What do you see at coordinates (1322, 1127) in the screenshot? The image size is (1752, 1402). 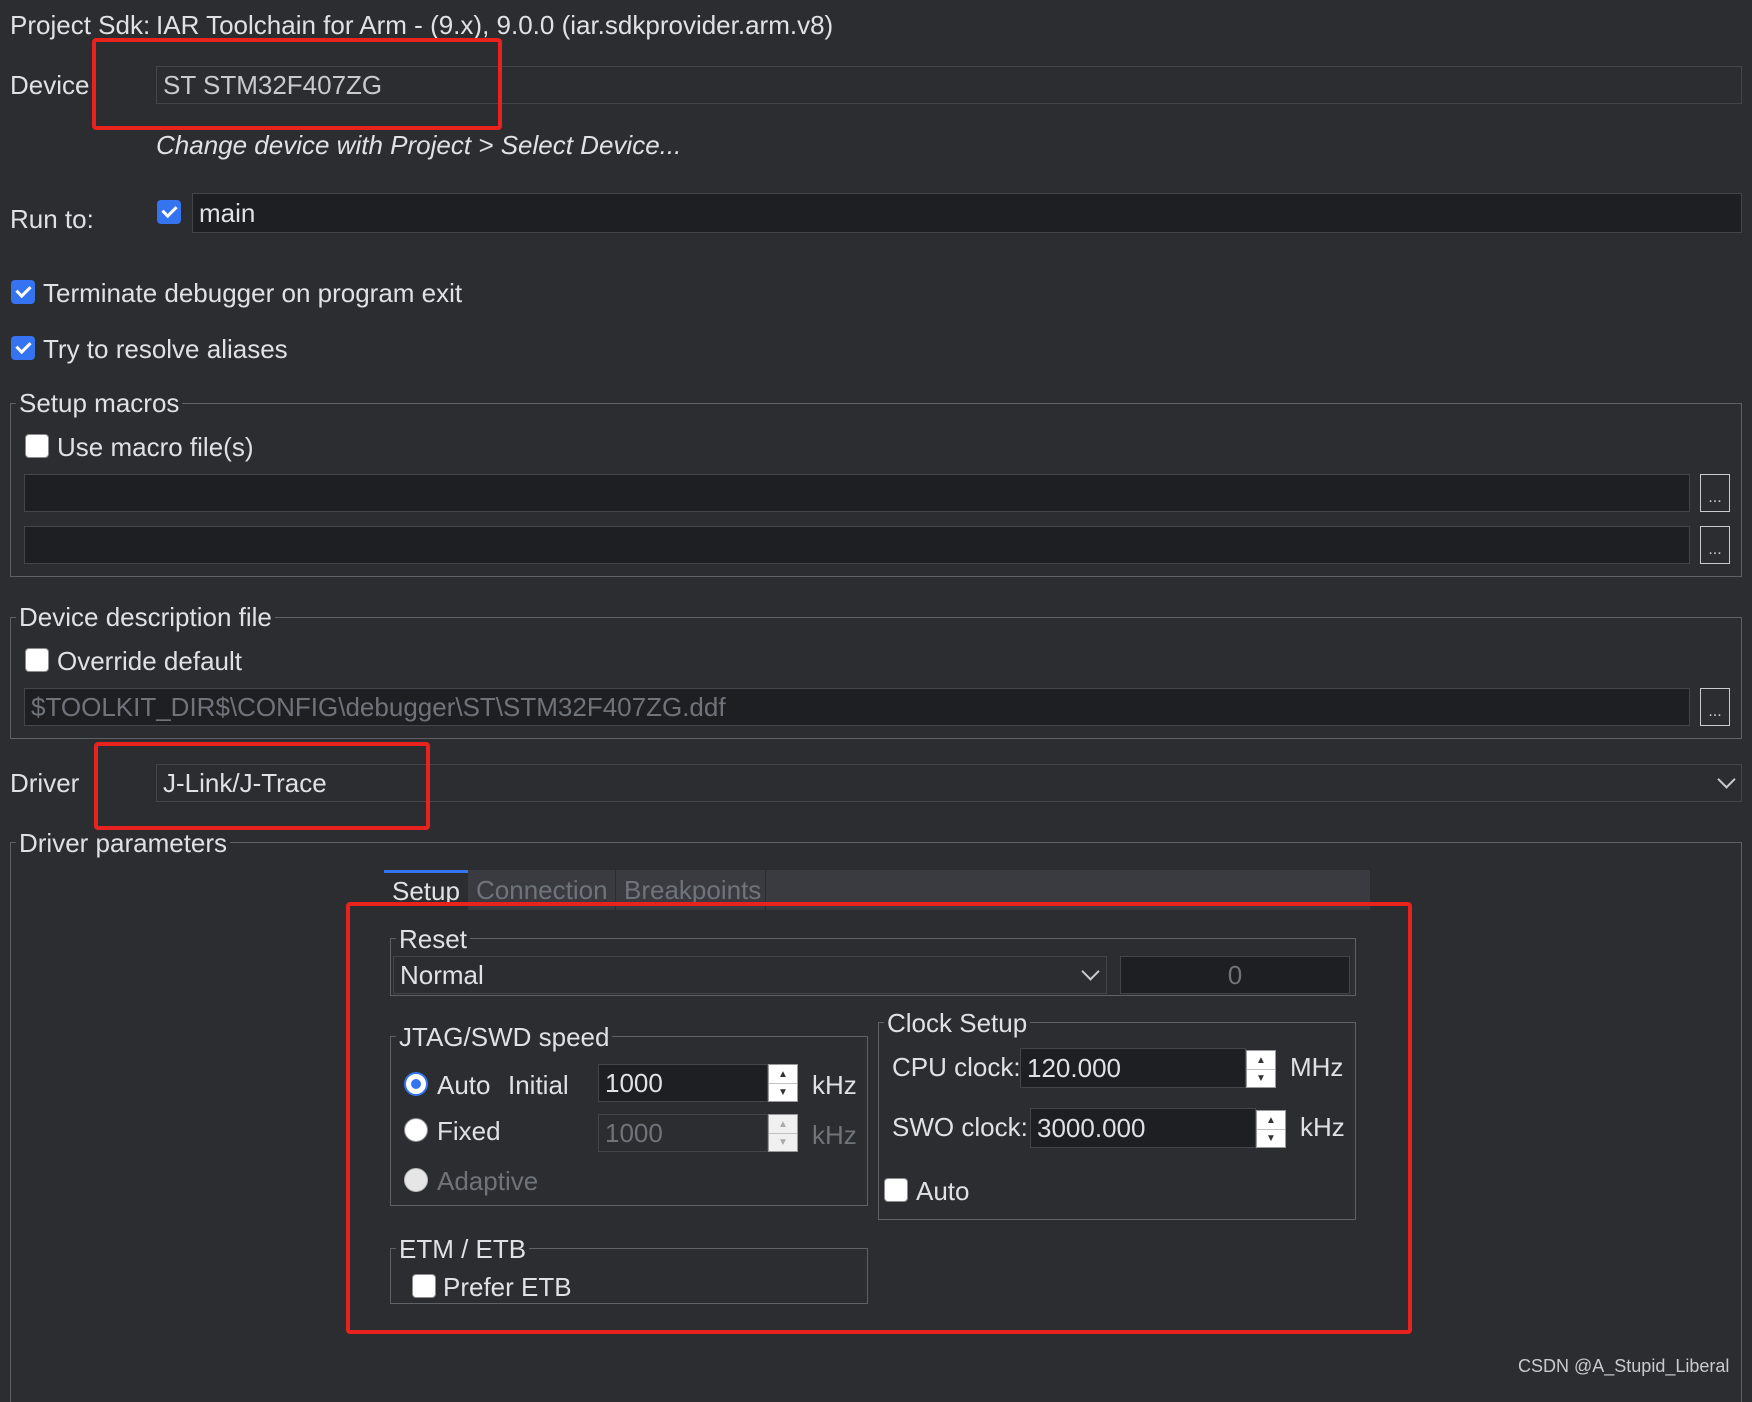 I see `swo-clock-unit: kHz` at bounding box center [1322, 1127].